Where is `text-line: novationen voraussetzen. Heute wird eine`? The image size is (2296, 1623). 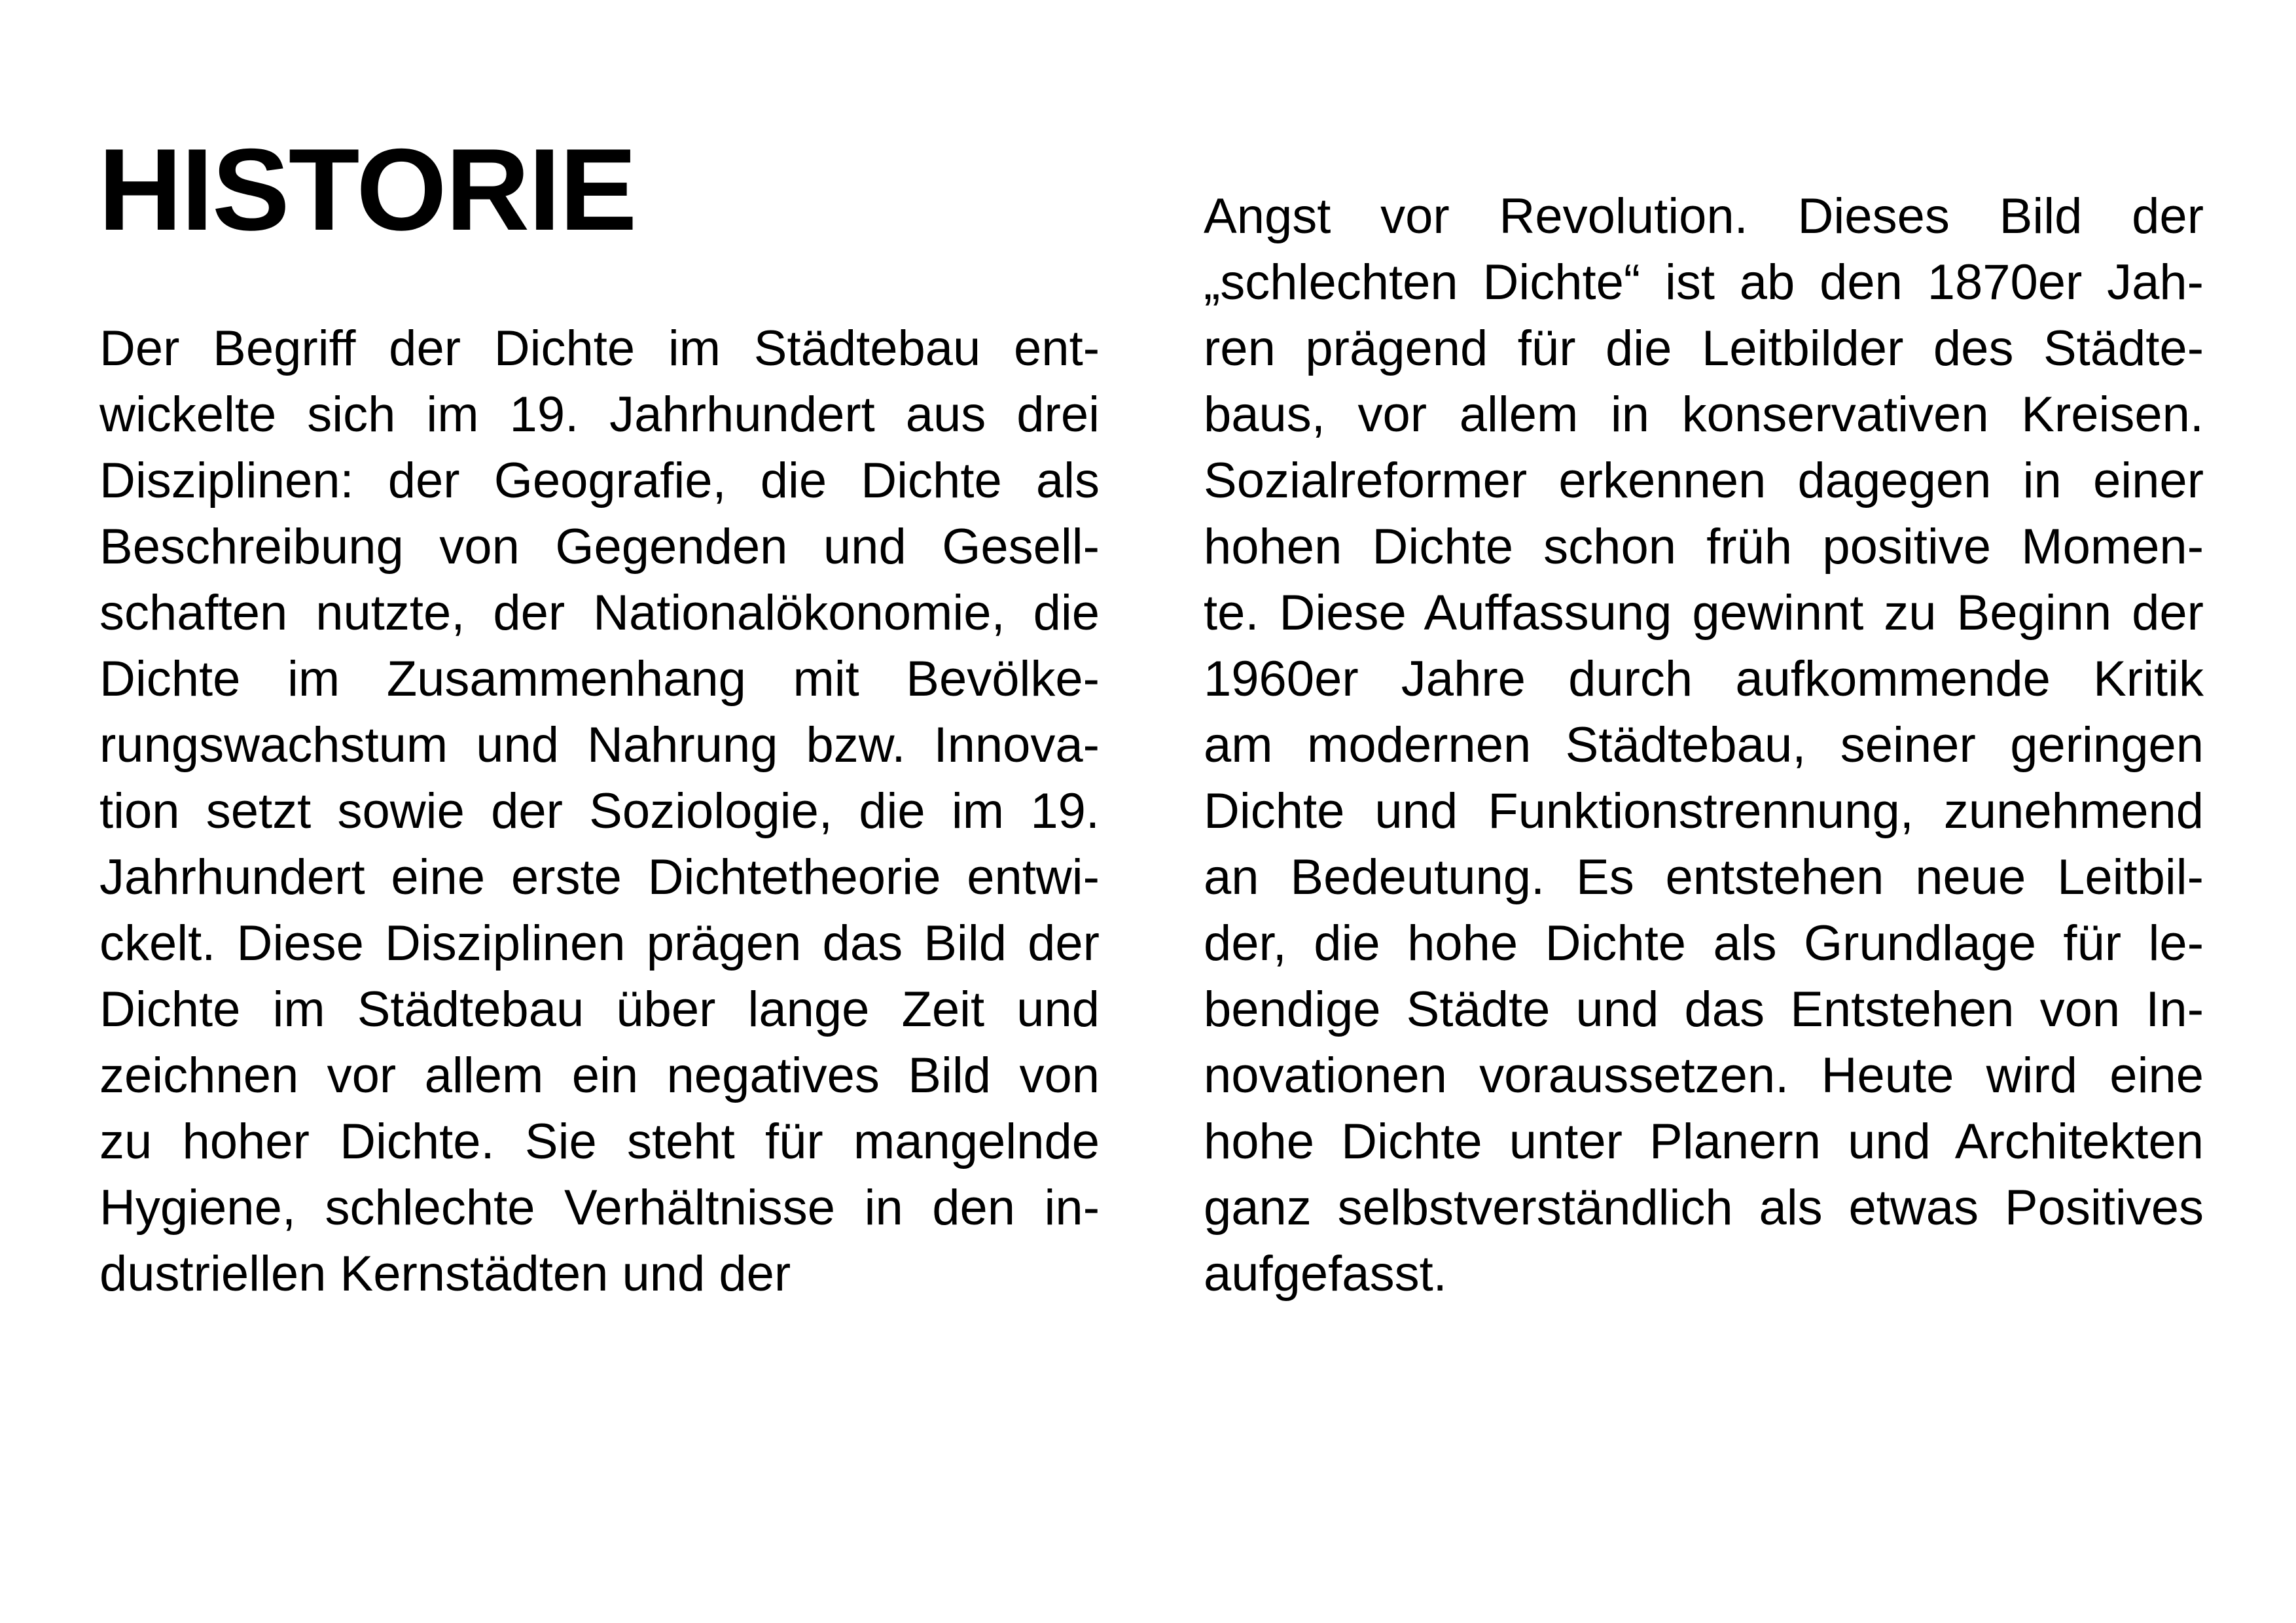
text-line: novationen voraussetzen. Heute wird eine is located at coordinates (1704, 1075).